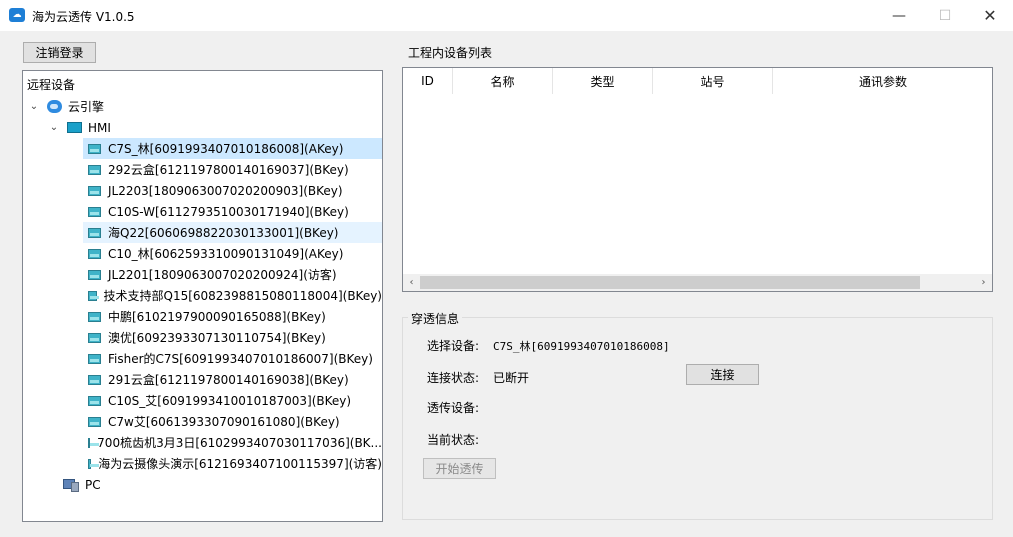 The height and width of the screenshot is (537, 1013). I want to click on tree-item-device: 中鹏[6102197900090165088](BKey), so click(232, 316).